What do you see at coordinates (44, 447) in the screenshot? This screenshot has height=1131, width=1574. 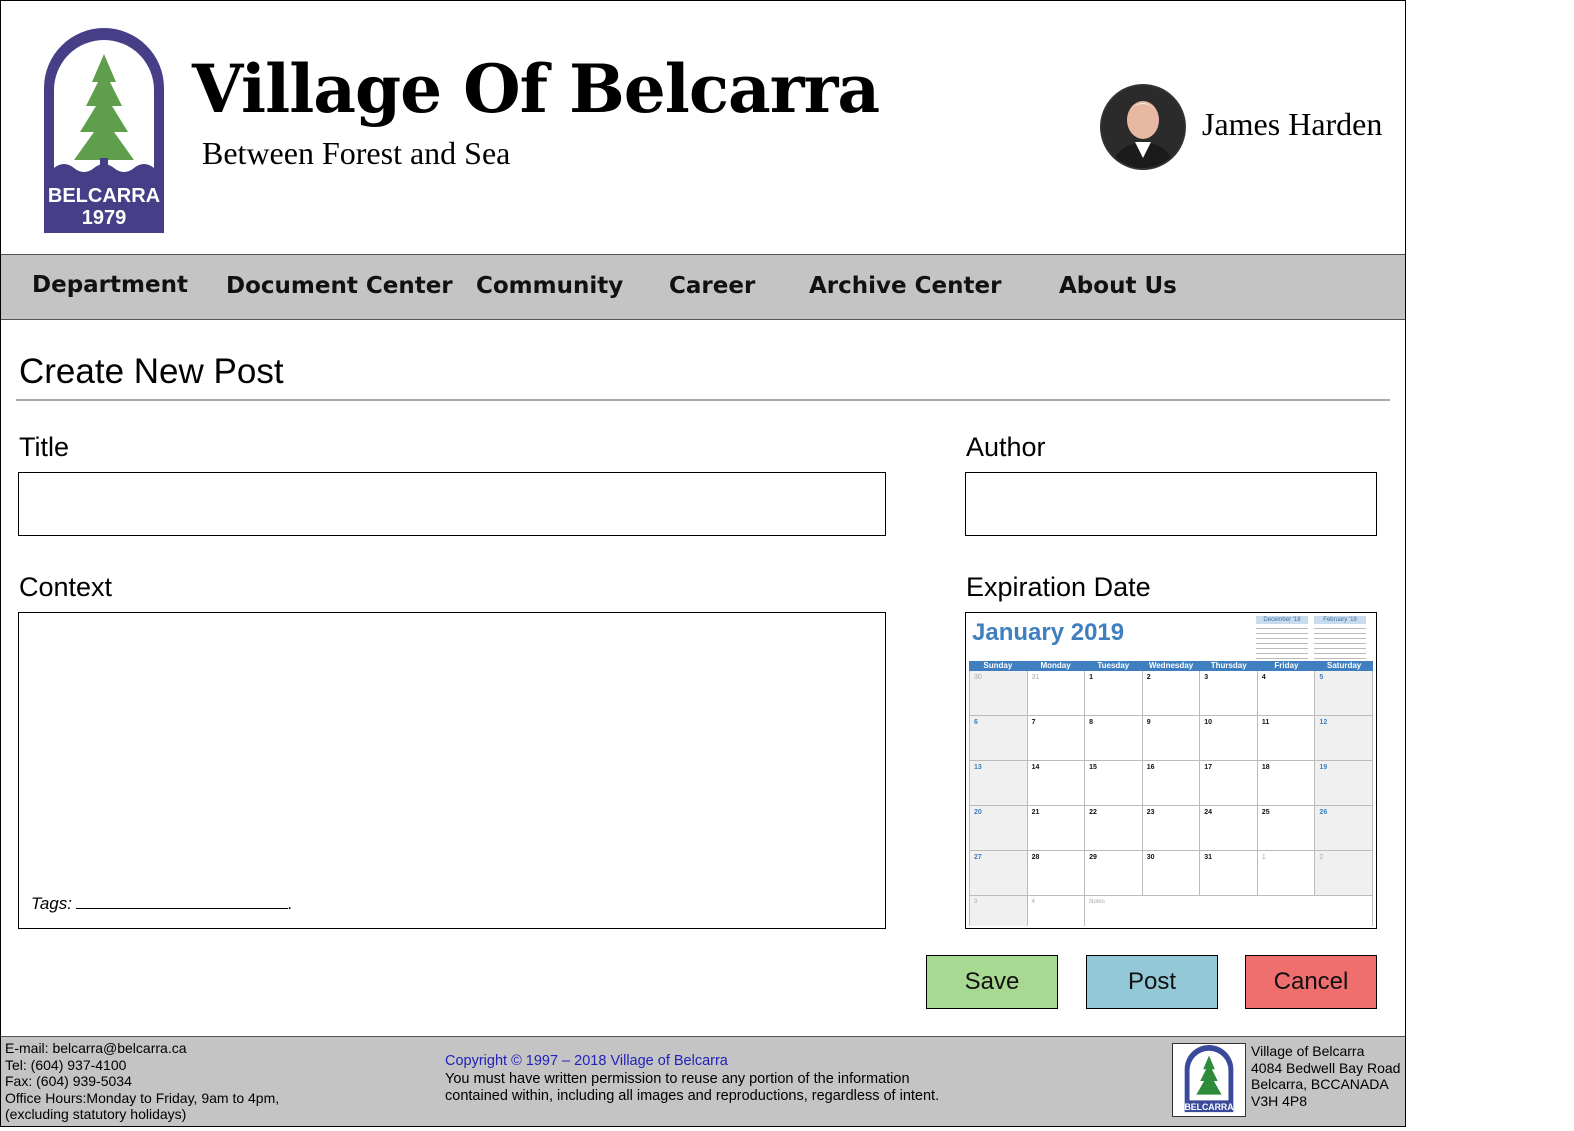 I see `title-label: Title` at bounding box center [44, 447].